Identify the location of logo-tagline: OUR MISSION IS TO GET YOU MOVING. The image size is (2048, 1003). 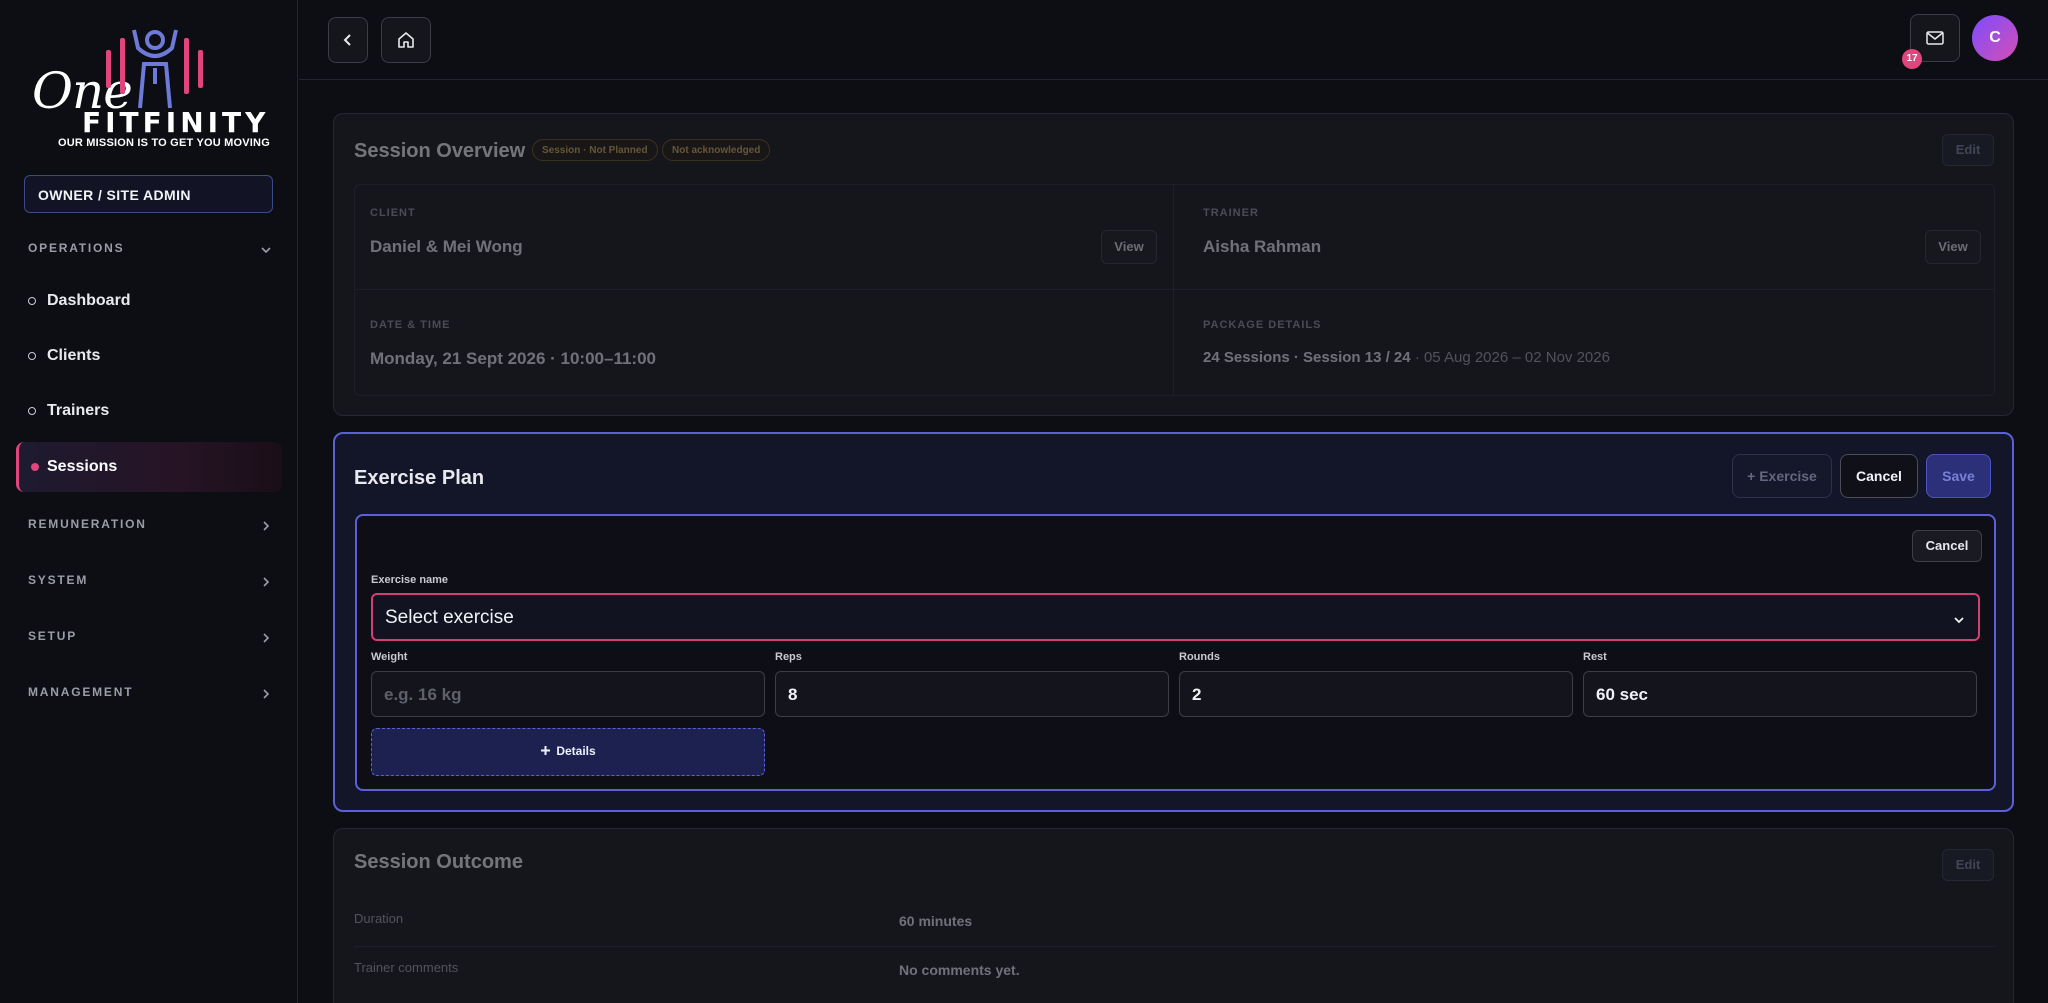
(164, 143).